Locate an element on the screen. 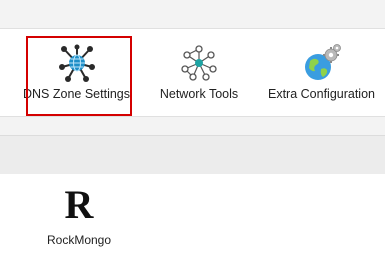  rockmongo-app: R RockMongo is located at coordinates (79, 215).